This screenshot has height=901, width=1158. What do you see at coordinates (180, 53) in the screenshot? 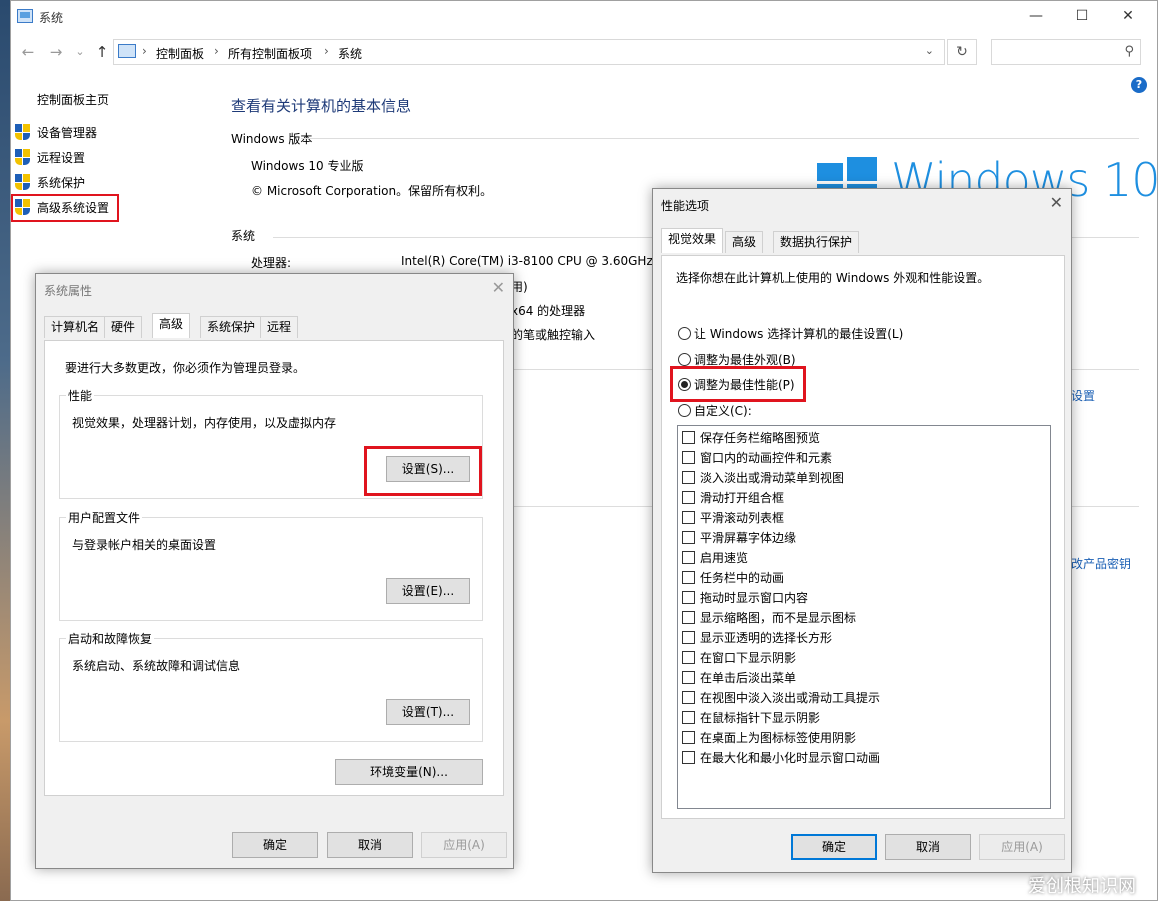
I see `breadcrumb-control-panel: 控制面板` at bounding box center [180, 53].